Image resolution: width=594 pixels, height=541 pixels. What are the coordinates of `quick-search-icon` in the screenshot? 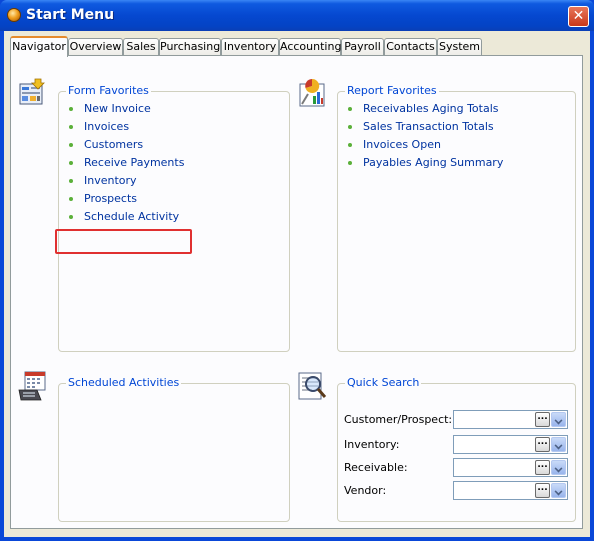 It's located at (311, 385).